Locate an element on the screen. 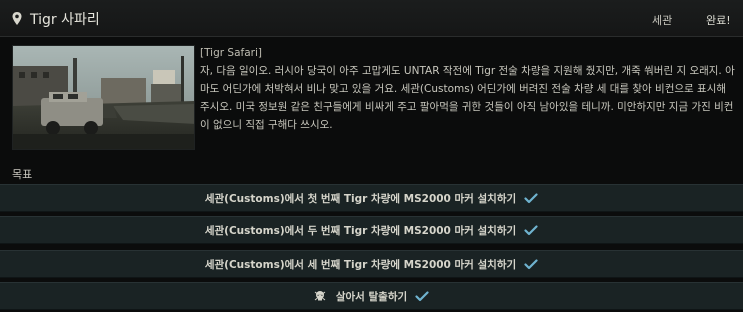  objective-label: 살아서 탈출하기 is located at coordinates (371, 296).